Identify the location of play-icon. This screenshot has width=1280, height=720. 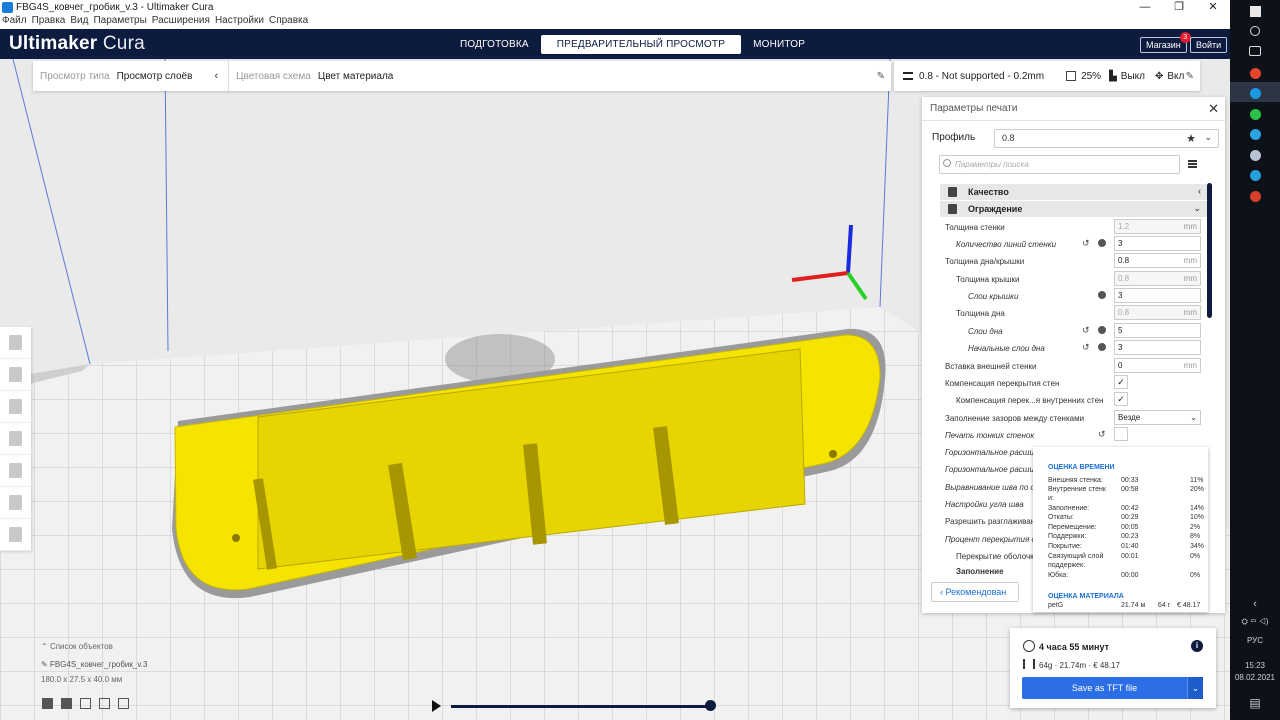
(436, 706).